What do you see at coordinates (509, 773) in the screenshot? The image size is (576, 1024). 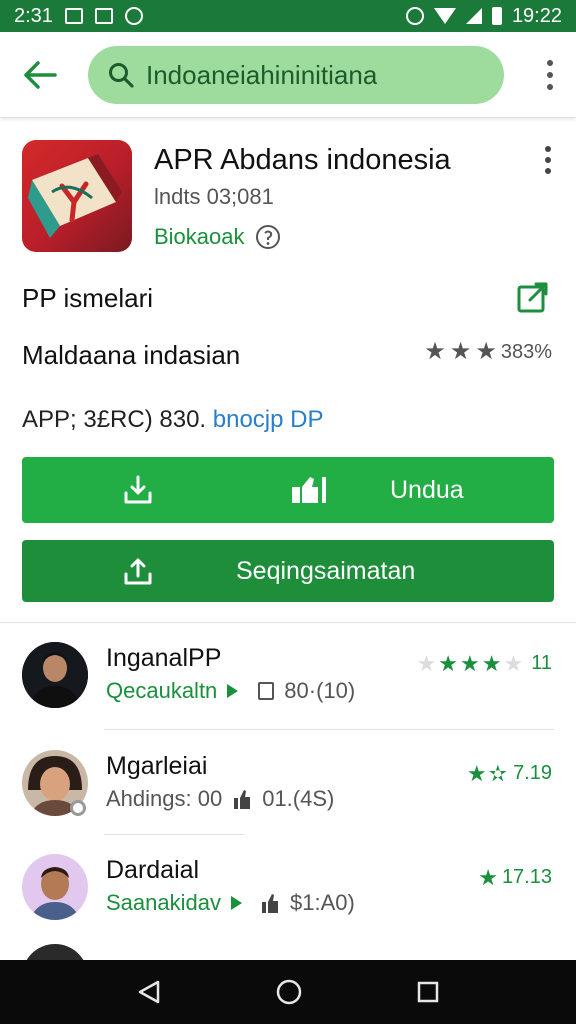 I see `review-rating: ★ ✫ 7.19` at bounding box center [509, 773].